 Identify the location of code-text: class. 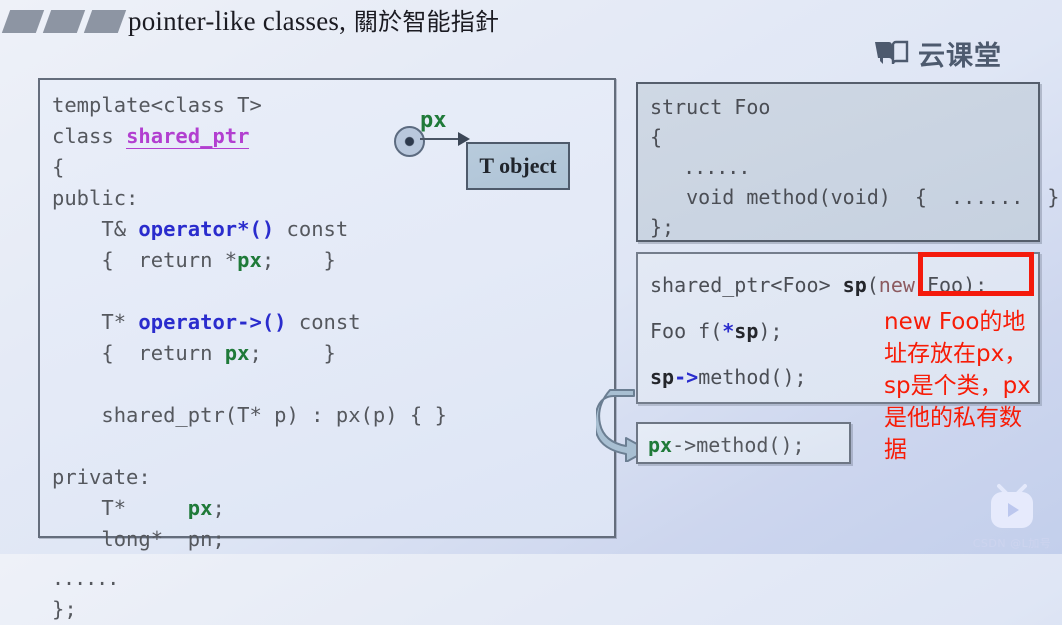
(89, 136).